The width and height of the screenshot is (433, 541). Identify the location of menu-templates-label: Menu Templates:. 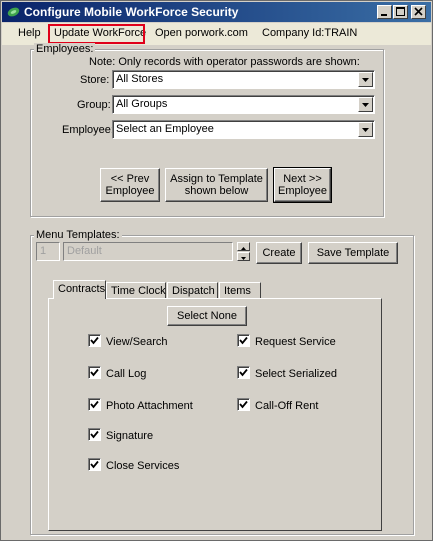
(78, 235).